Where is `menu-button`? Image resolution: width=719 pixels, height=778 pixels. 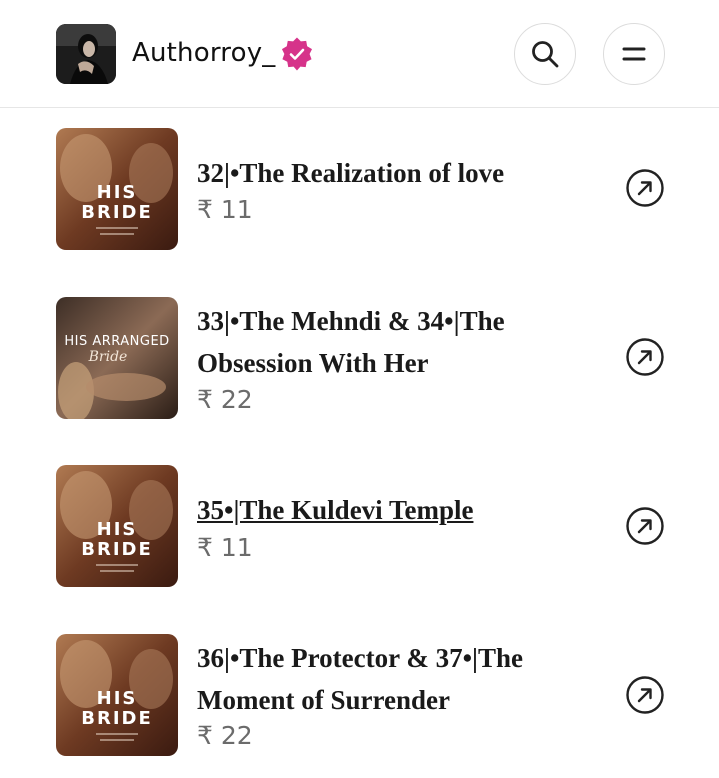 menu-button is located at coordinates (634, 54).